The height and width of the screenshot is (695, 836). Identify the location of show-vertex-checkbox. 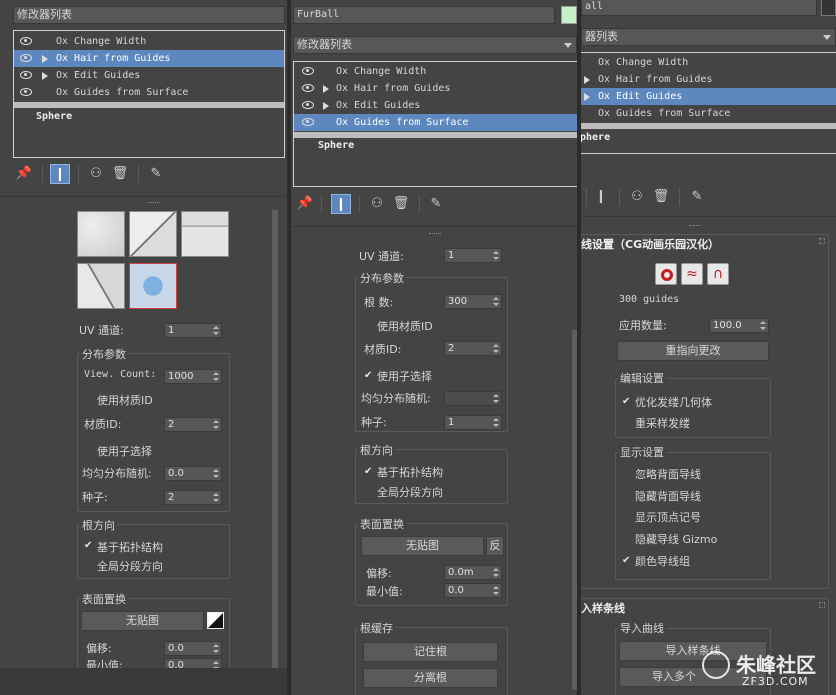
(627, 517).